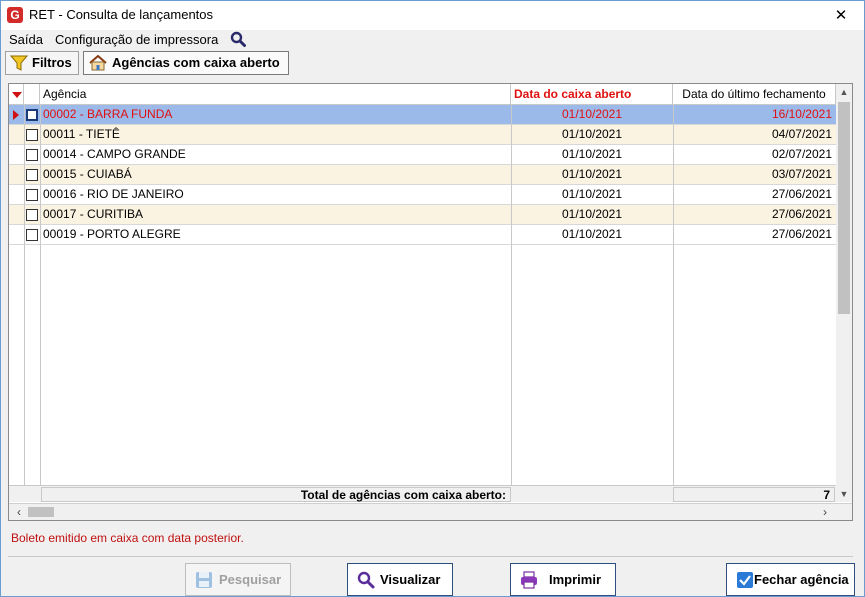  I want to click on tab-agencias-label: Agências com caixa aberto, so click(196, 62).